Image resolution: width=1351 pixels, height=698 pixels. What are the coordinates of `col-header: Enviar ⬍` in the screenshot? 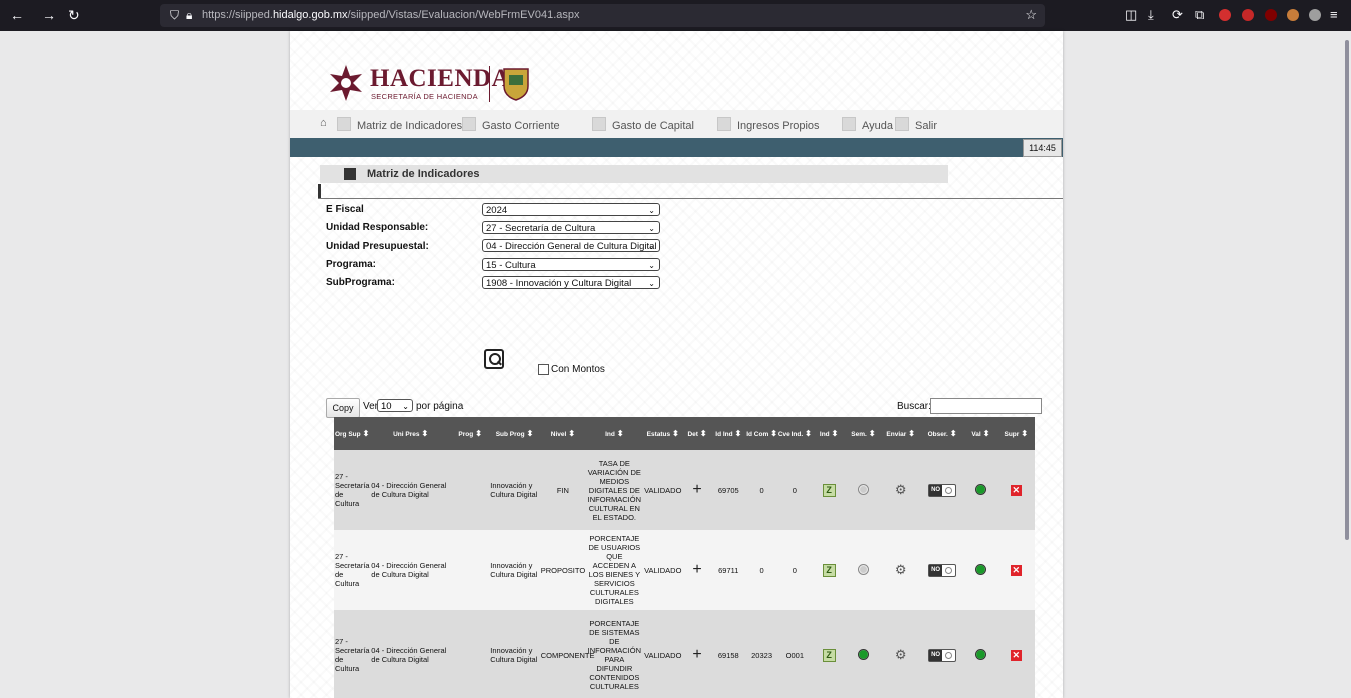 It's located at (900, 433).